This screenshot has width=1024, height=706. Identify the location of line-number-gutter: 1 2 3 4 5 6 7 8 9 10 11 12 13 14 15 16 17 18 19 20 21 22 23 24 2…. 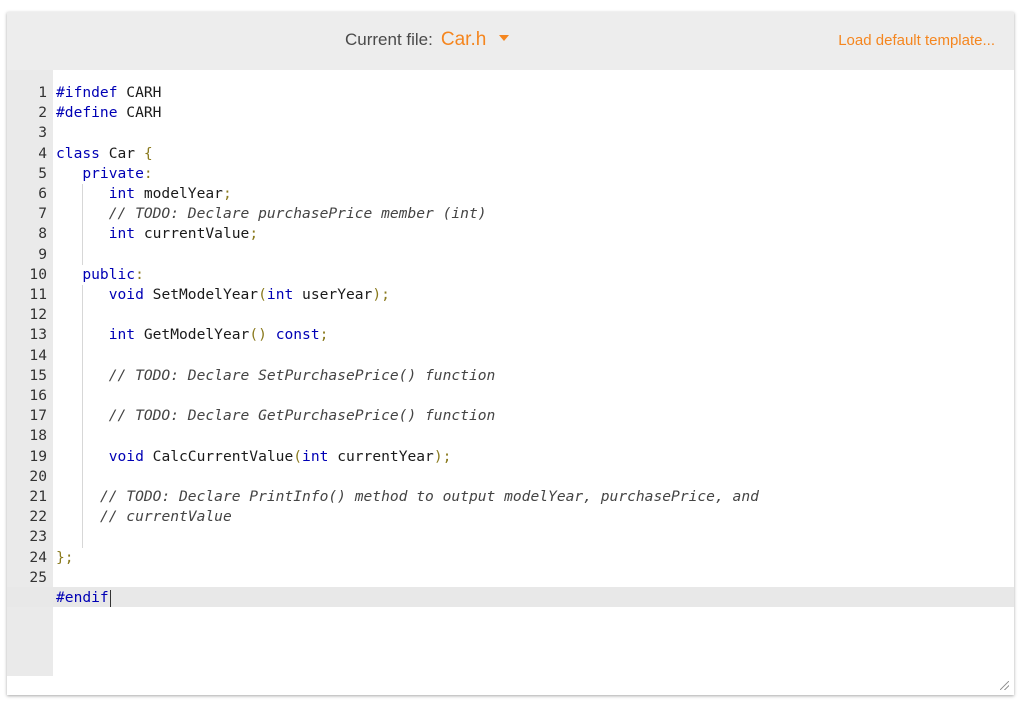
(30, 373).